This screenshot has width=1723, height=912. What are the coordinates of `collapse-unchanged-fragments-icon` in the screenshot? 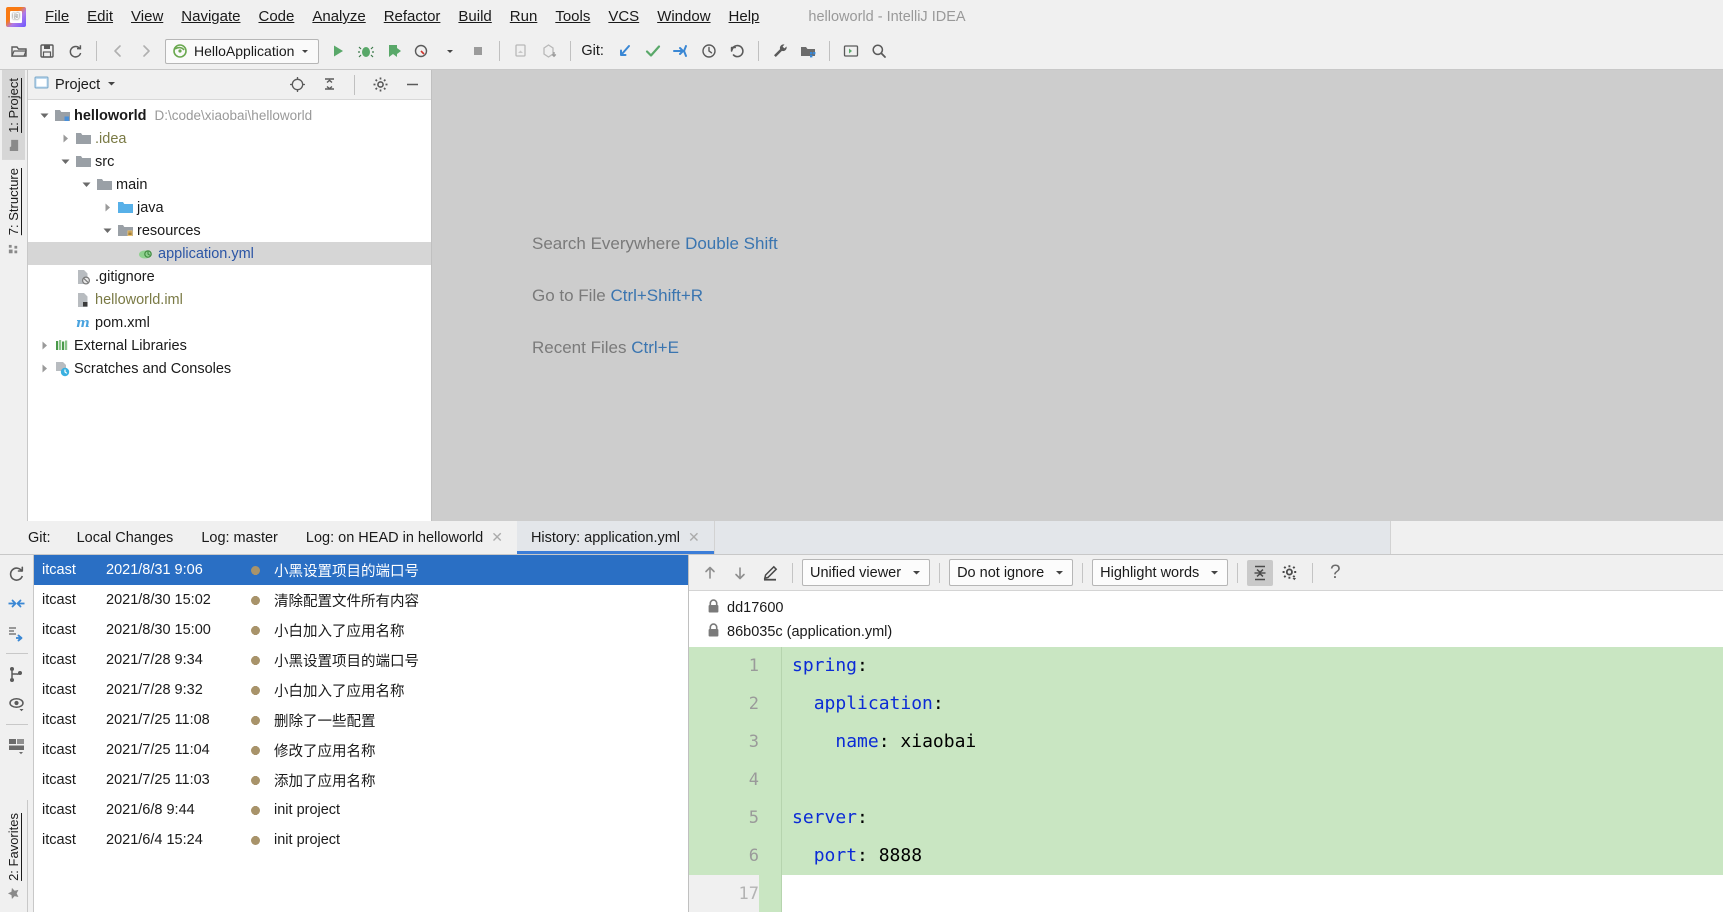 It's located at (1260, 572).